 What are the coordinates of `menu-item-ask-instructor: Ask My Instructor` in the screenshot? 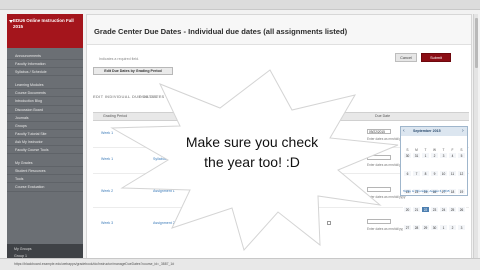 It's located at (45, 142).